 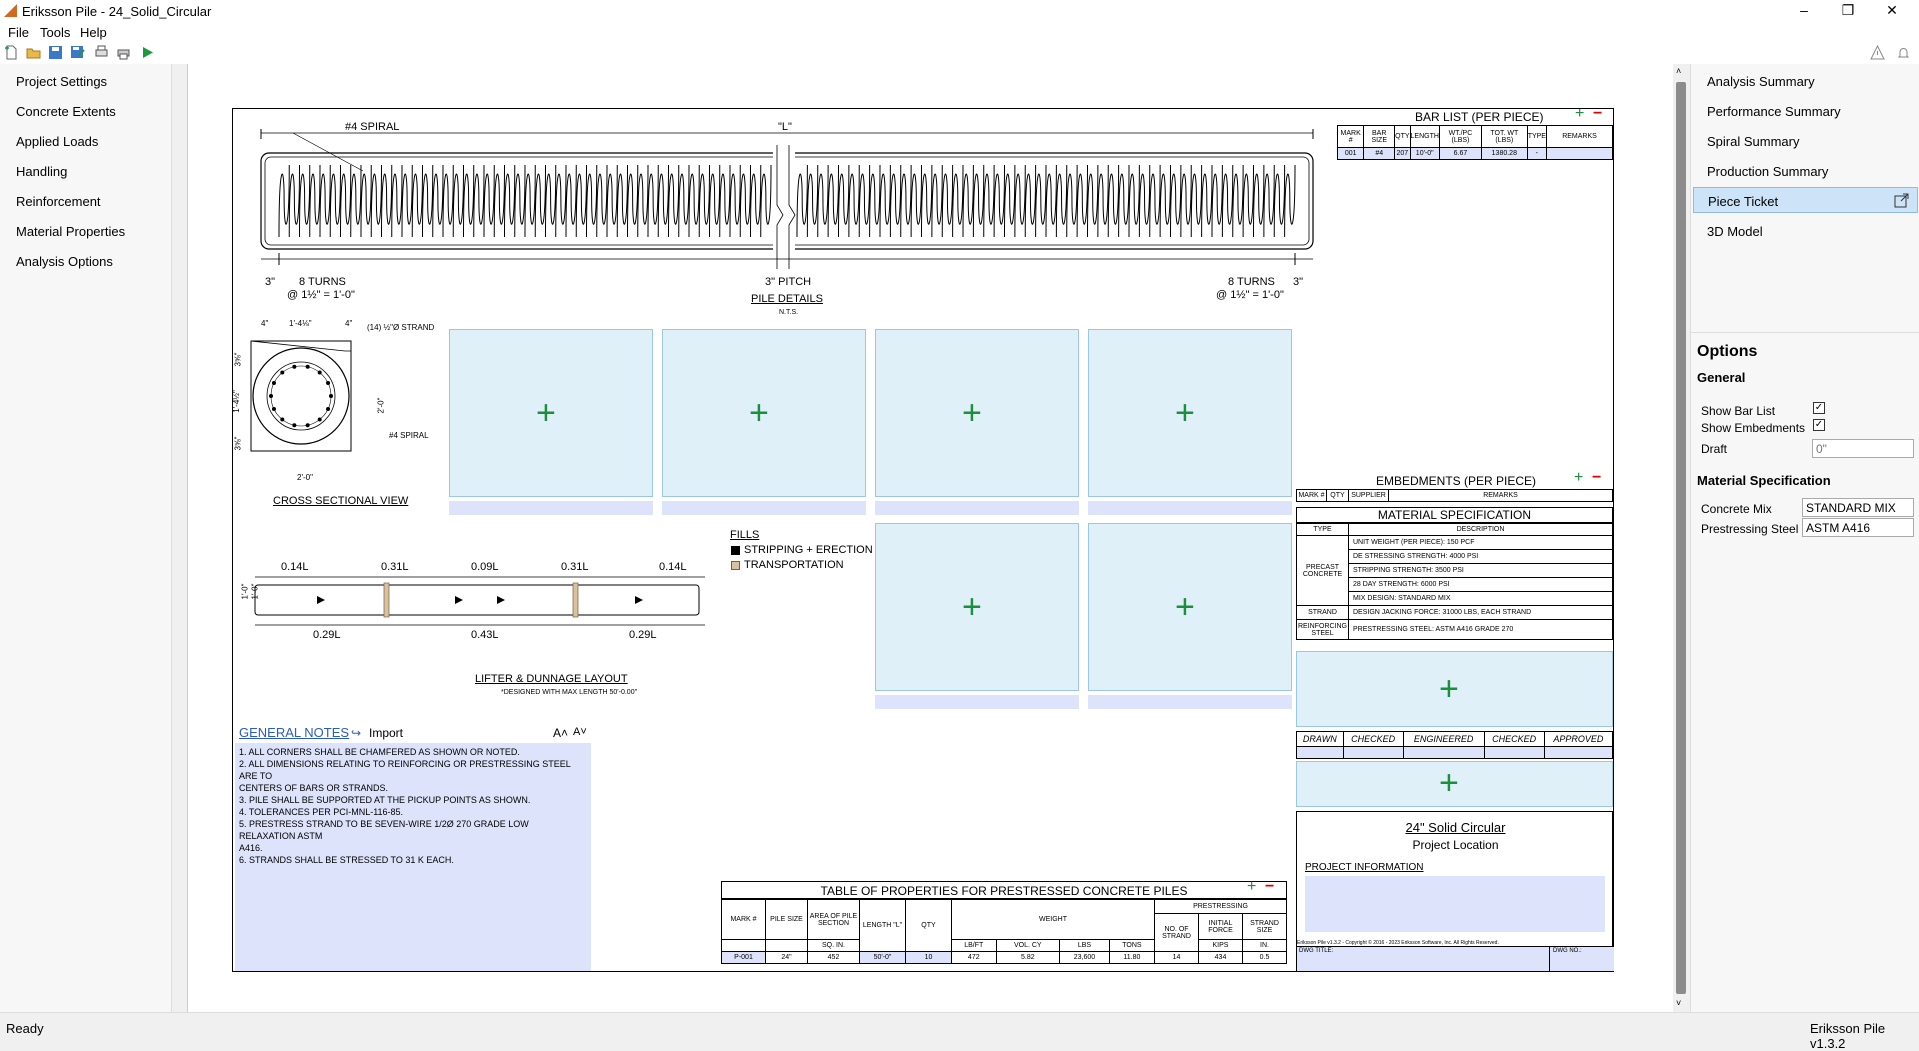 What do you see at coordinates (117, 11) in the screenshot?
I see `window-title: Eriksson Pile - 24_Solid_Circular` at bounding box center [117, 11].